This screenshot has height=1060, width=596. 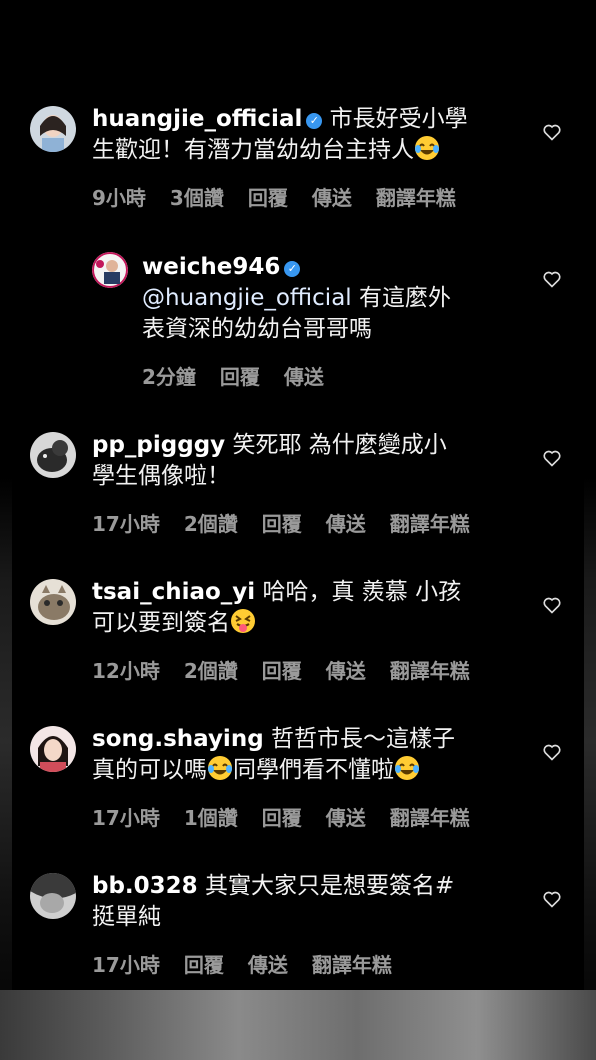 What do you see at coordinates (243, 621) in the screenshot?
I see `tongue-out-emoji-icon` at bounding box center [243, 621].